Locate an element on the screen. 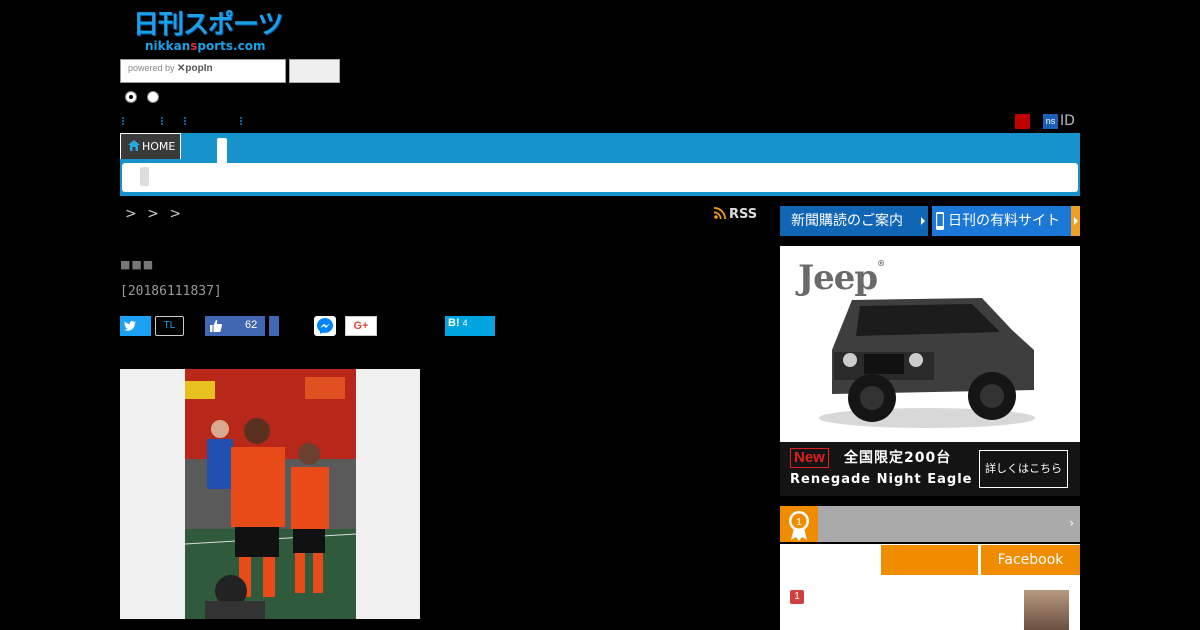  home-icon is located at coordinates (134, 145).